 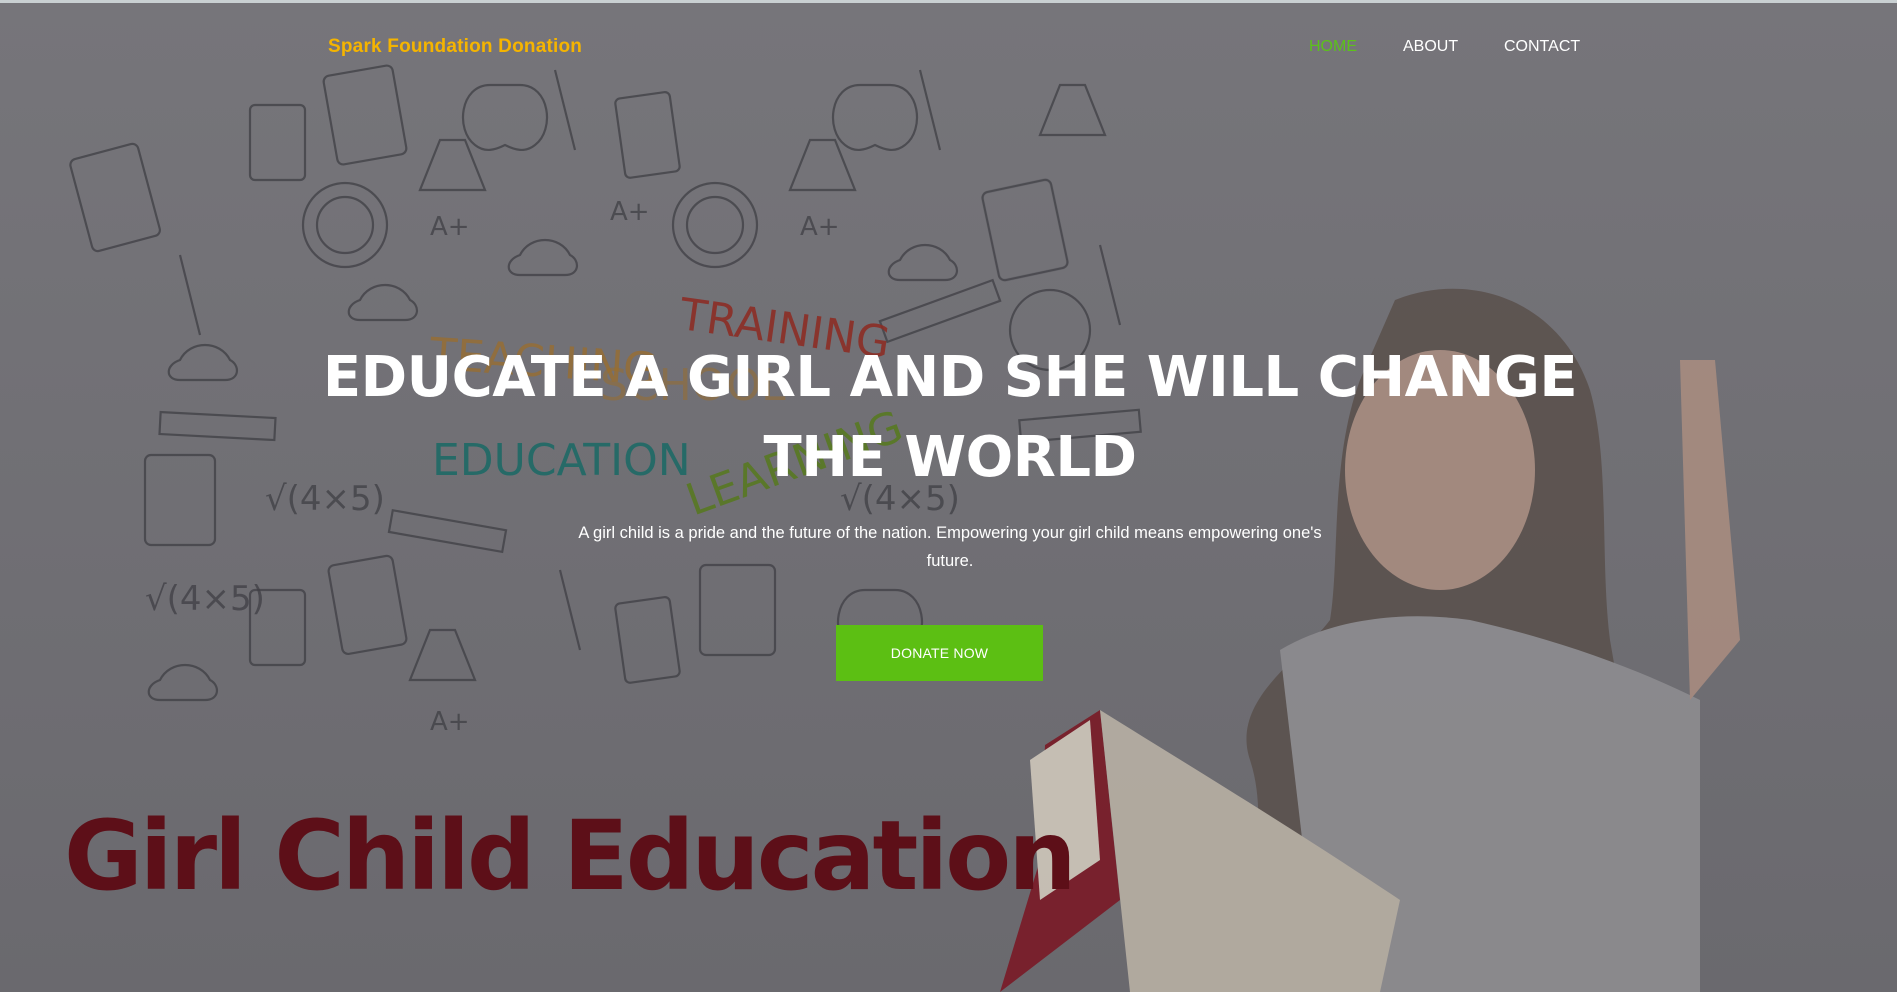 What do you see at coordinates (455, 47) in the screenshot?
I see `brand-logo: Spark Foundation Donation` at bounding box center [455, 47].